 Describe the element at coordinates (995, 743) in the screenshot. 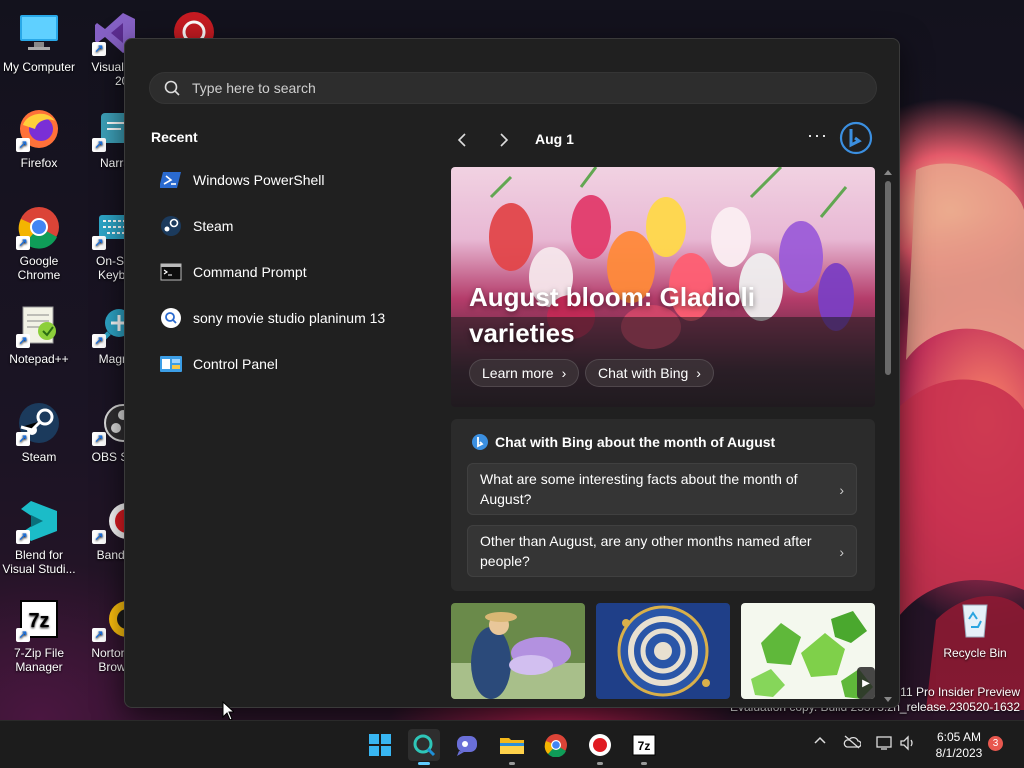

I see `notification-badge: 3` at that location.